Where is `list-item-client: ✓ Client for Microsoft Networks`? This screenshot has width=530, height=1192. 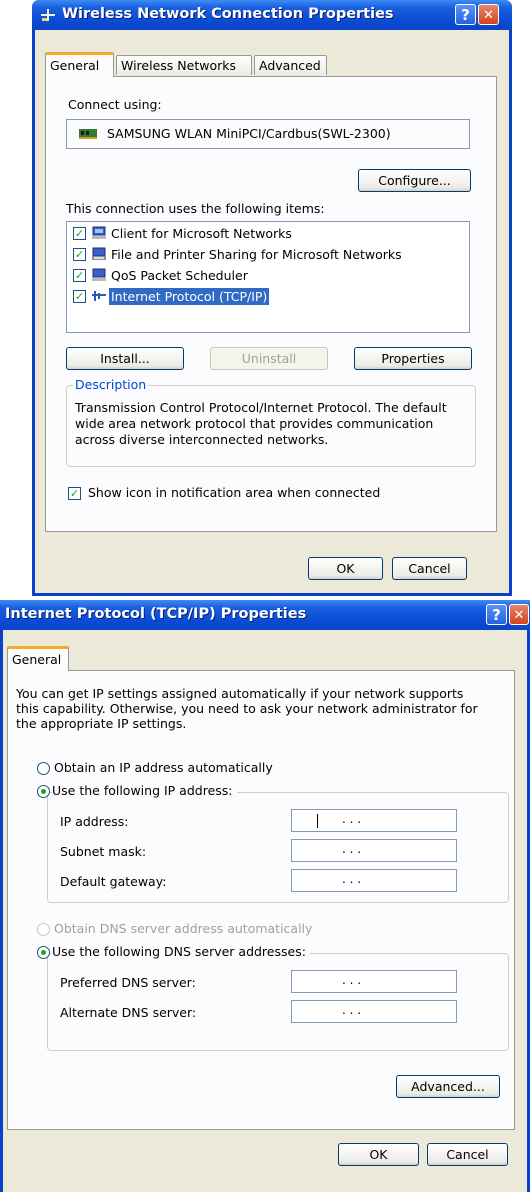 list-item-client: ✓ Client for Microsoft Networks is located at coordinates (261, 234).